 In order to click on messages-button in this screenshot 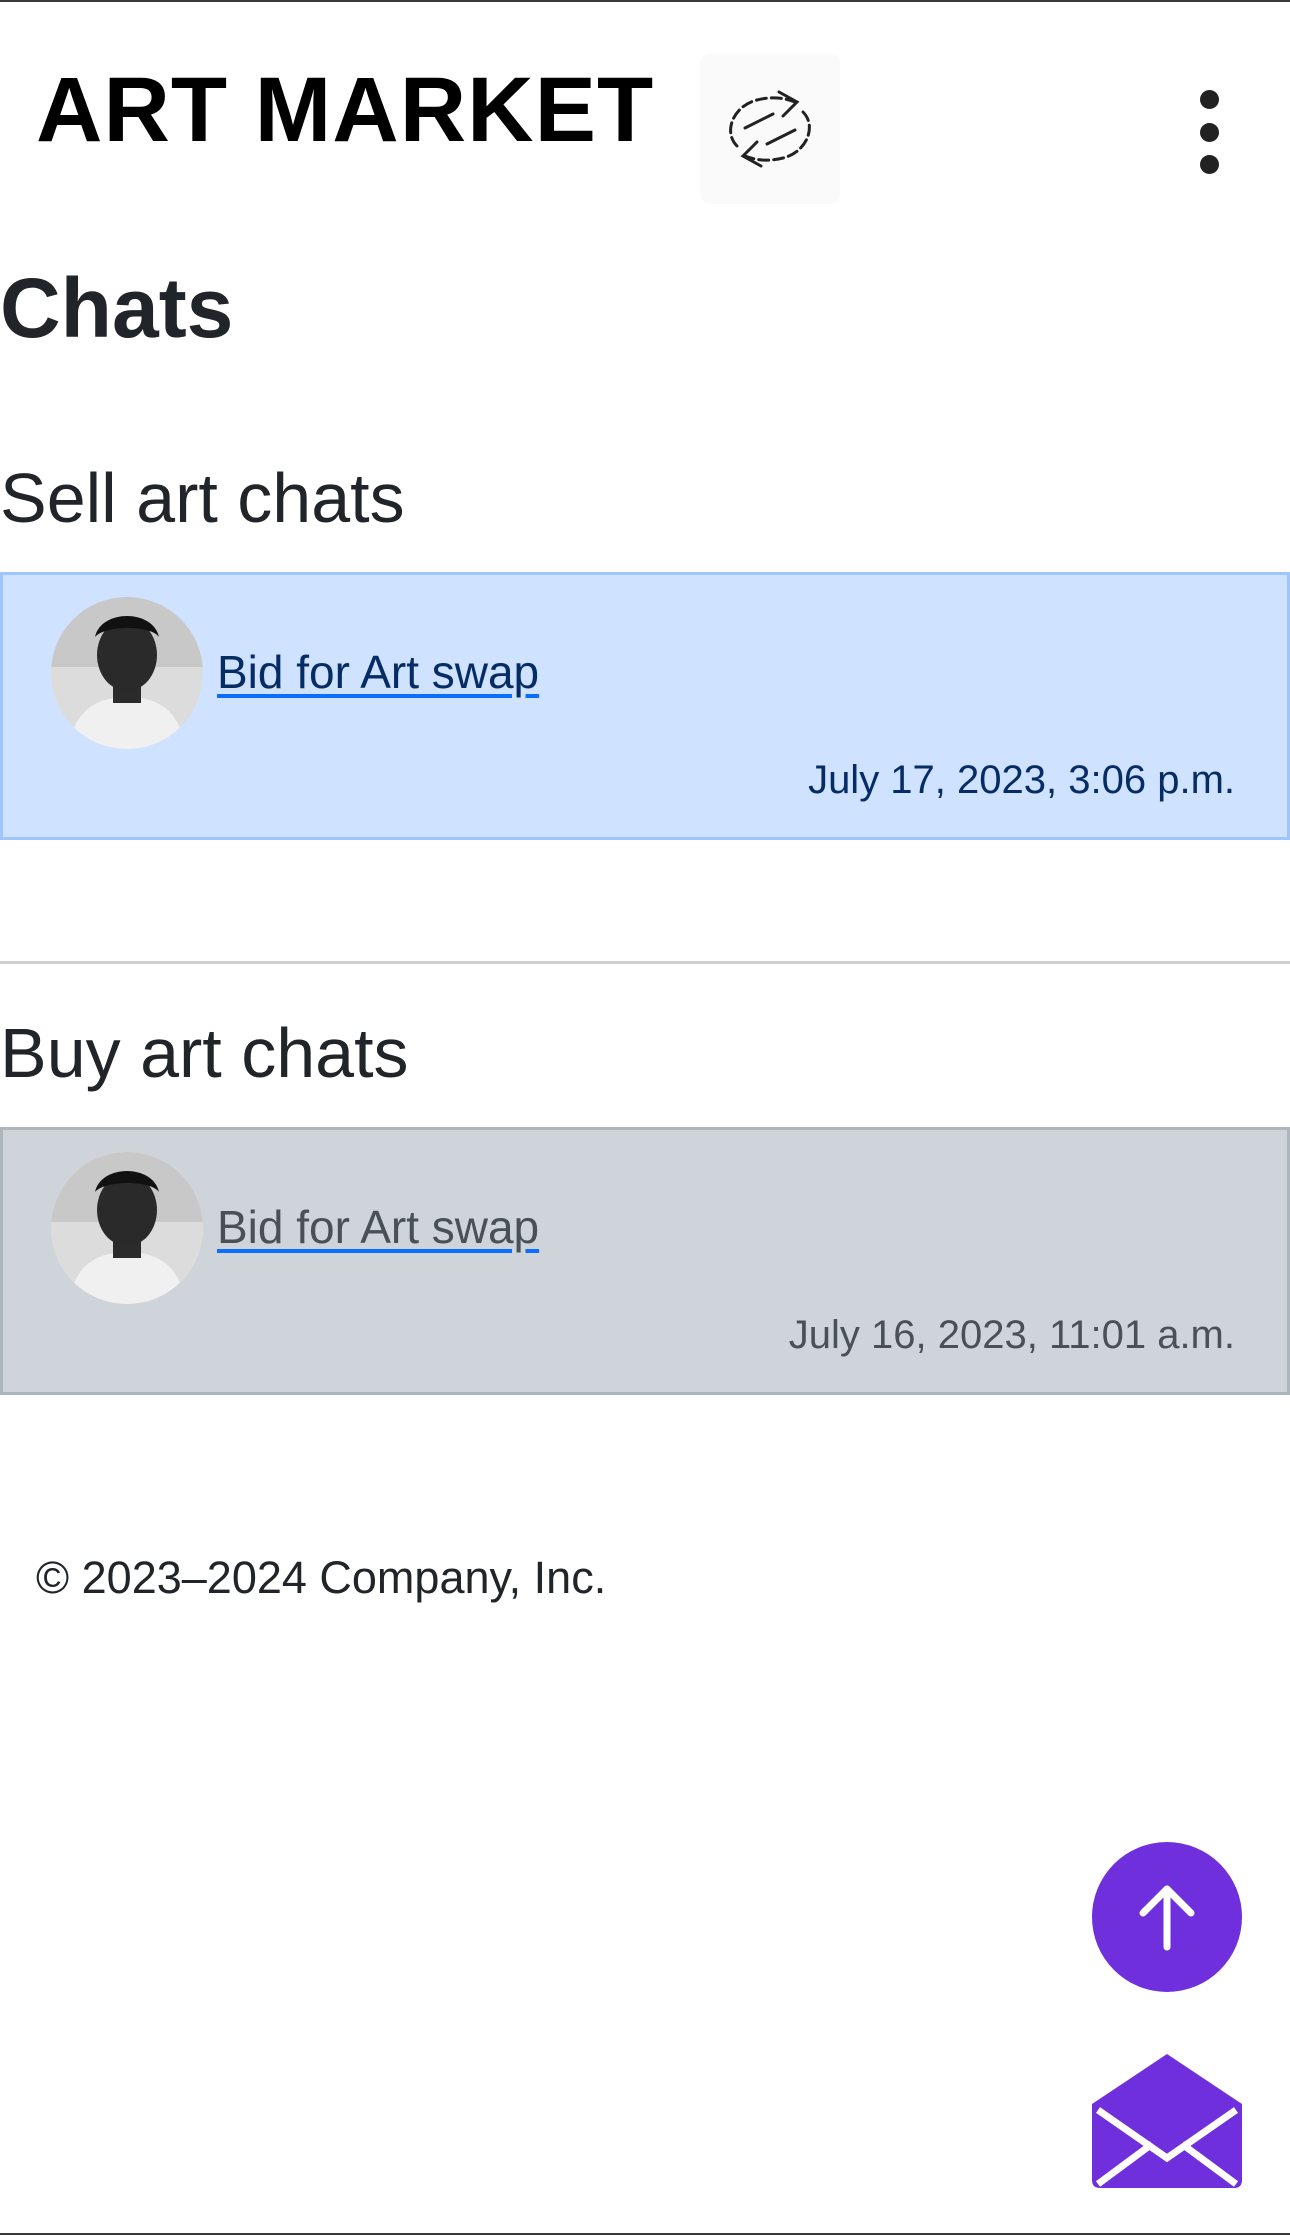, I will do `click(1167, 2115)`.